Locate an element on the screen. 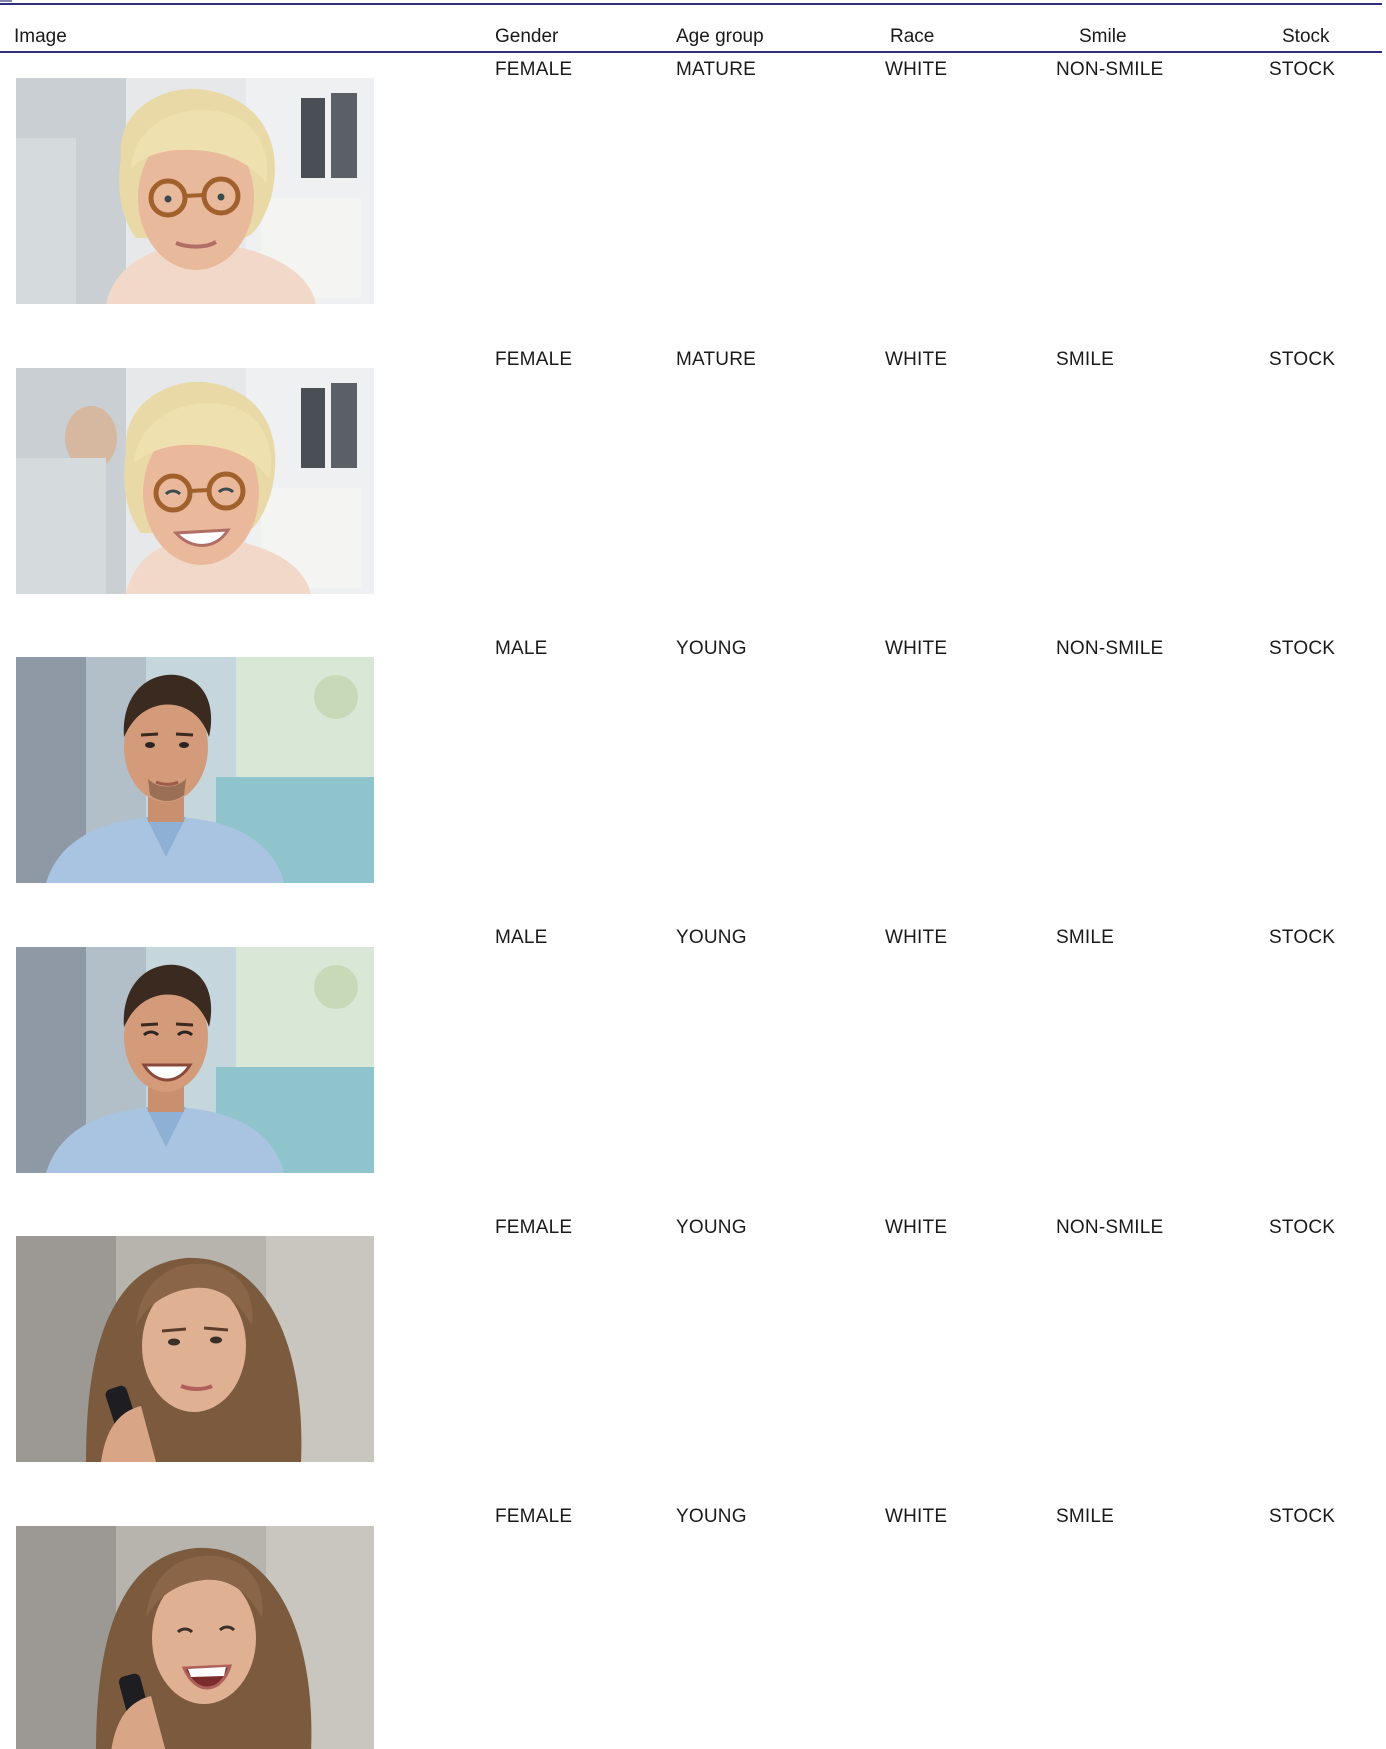 The image size is (1386, 1749). photo-young-man is located at coordinates (195, 770).